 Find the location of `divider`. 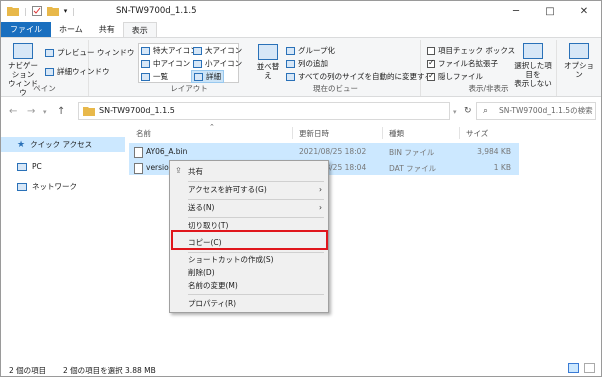

divider is located at coordinates (292, 133).